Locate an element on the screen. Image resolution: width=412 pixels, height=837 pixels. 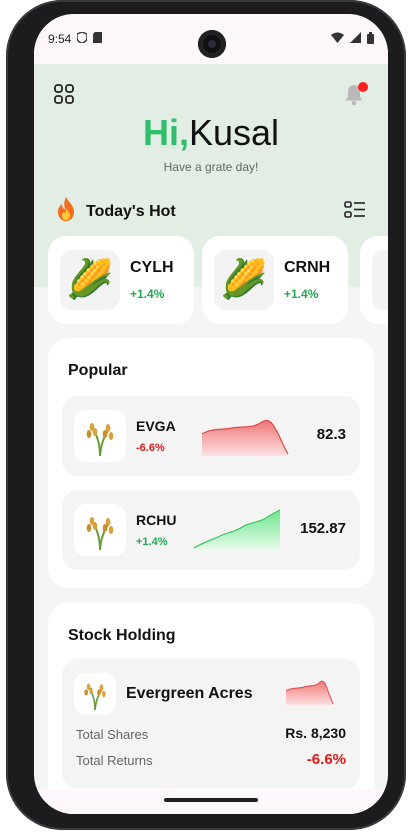
hot-cards-carousel: 🌽 CYLH +1.4% 🌽 CRNH +1.4% is located at coordinates (218, 281).